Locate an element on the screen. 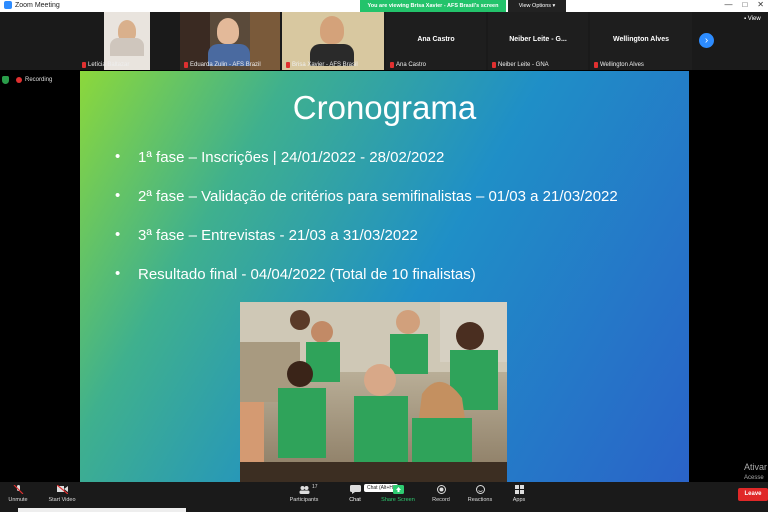 This screenshot has width=768, height=512. apps-button: Apps is located at coordinates (519, 494).